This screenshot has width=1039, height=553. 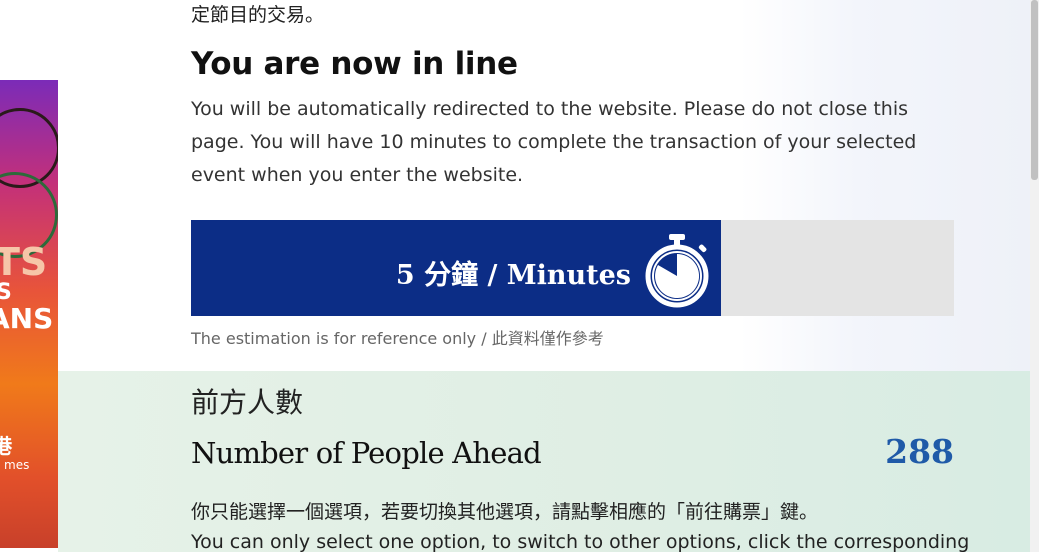 What do you see at coordinates (247, 402) in the screenshot?
I see `people-ahead-label-cn: 前方人數` at bounding box center [247, 402].